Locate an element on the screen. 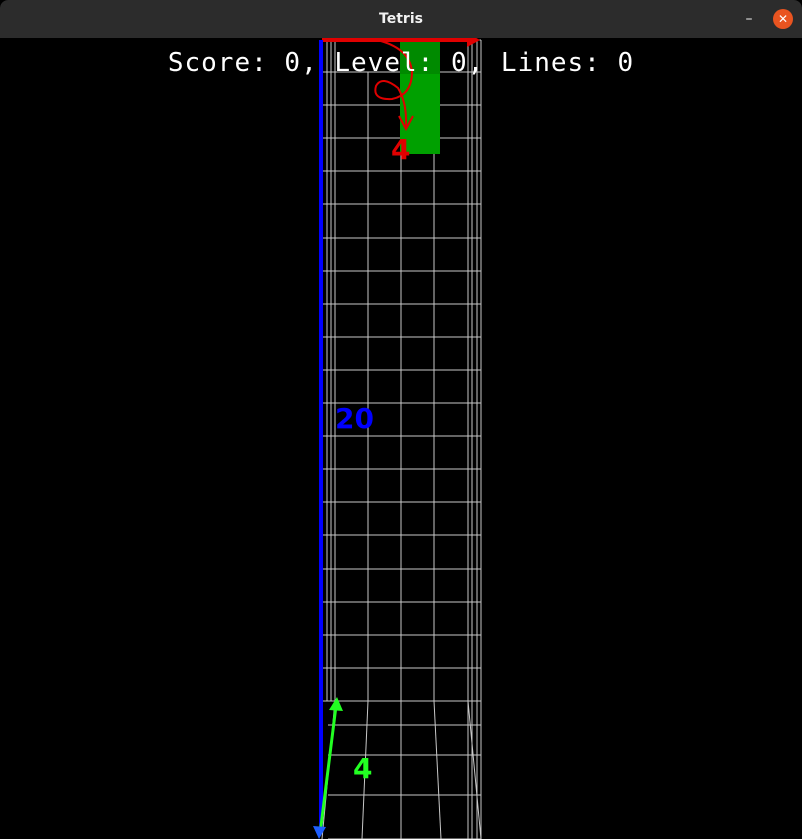 The image size is (802, 839). window-title: Tetris is located at coordinates (401, 19).